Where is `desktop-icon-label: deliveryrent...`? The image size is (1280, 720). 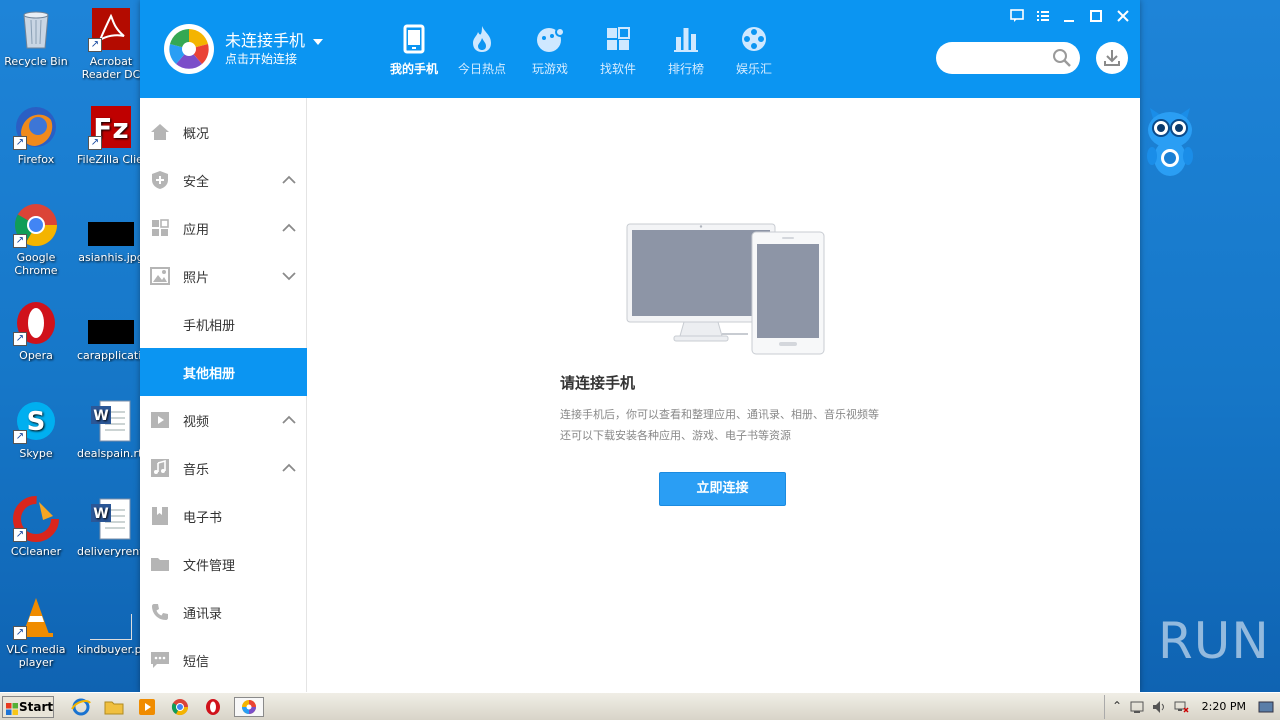
desktop-icon-label: deliveryrent... is located at coordinates (111, 551).